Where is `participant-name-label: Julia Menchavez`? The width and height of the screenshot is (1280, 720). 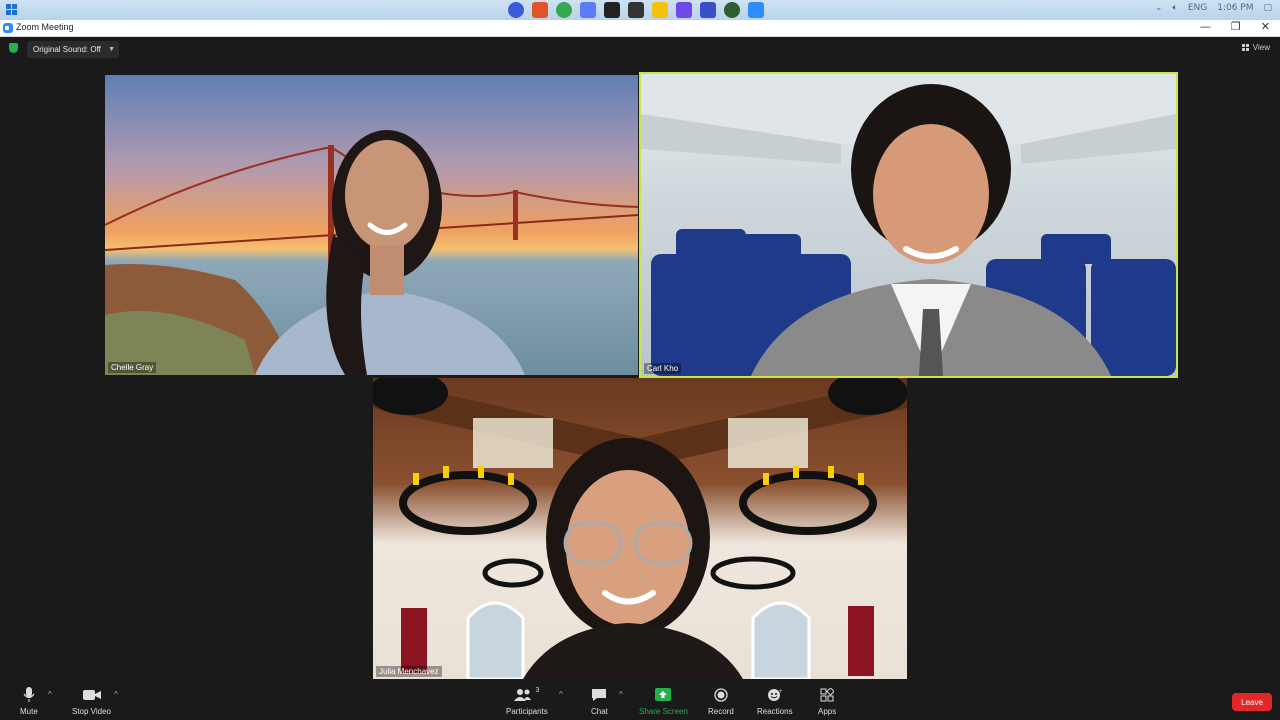 participant-name-label: Julia Menchavez is located at coordinates (409, 671).